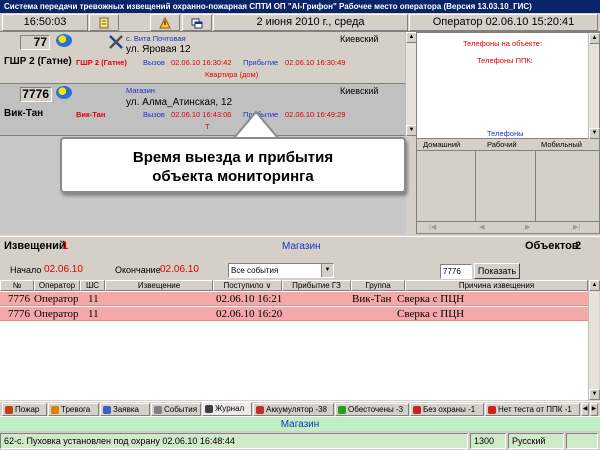  I want to click on arrive-label: Прибытие, so click(261, 62).